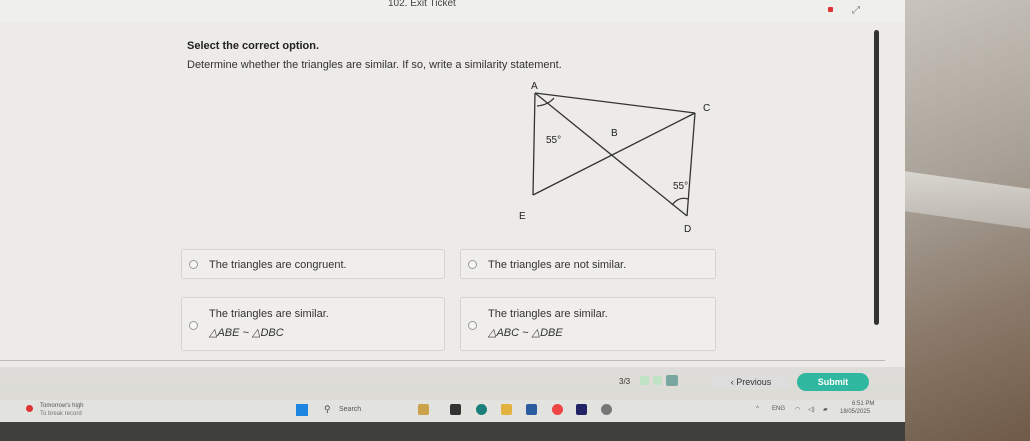 This screenshot has width=1030, height=441. What do you see at coordinates (606, 409) in the screenshot?
I see `settings-icon` at bounding box center [606, 409].